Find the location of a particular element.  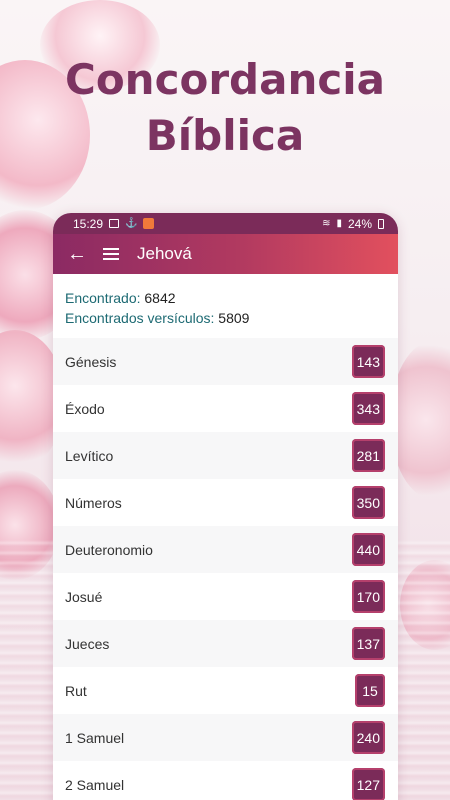

count-badge: 343 is located at coordinates (368, 408).